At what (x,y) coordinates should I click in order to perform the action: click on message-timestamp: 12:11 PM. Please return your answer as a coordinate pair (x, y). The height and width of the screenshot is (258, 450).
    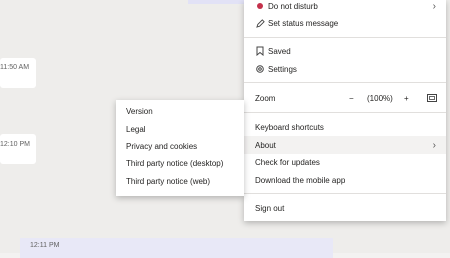
    Looking at the image, I should click on (45, 245).